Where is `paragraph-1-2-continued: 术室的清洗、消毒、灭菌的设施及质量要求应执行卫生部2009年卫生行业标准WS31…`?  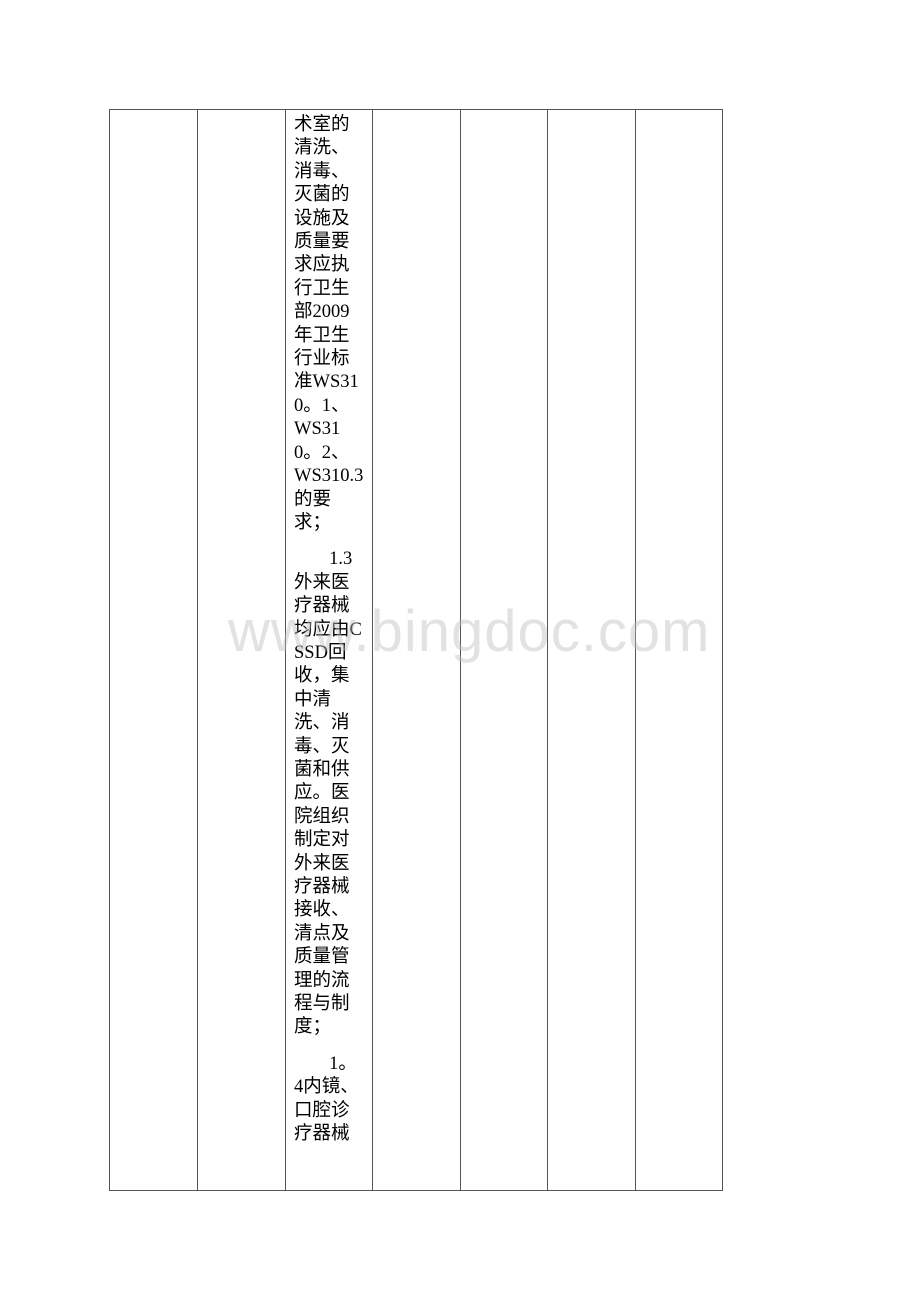
paragraph-1-2-continued: 术室的清洗、消毒、灭菌的设施及质量要求应执行卫生部2009年卫生行业标准WS31… is located at coordinates (329, 324).